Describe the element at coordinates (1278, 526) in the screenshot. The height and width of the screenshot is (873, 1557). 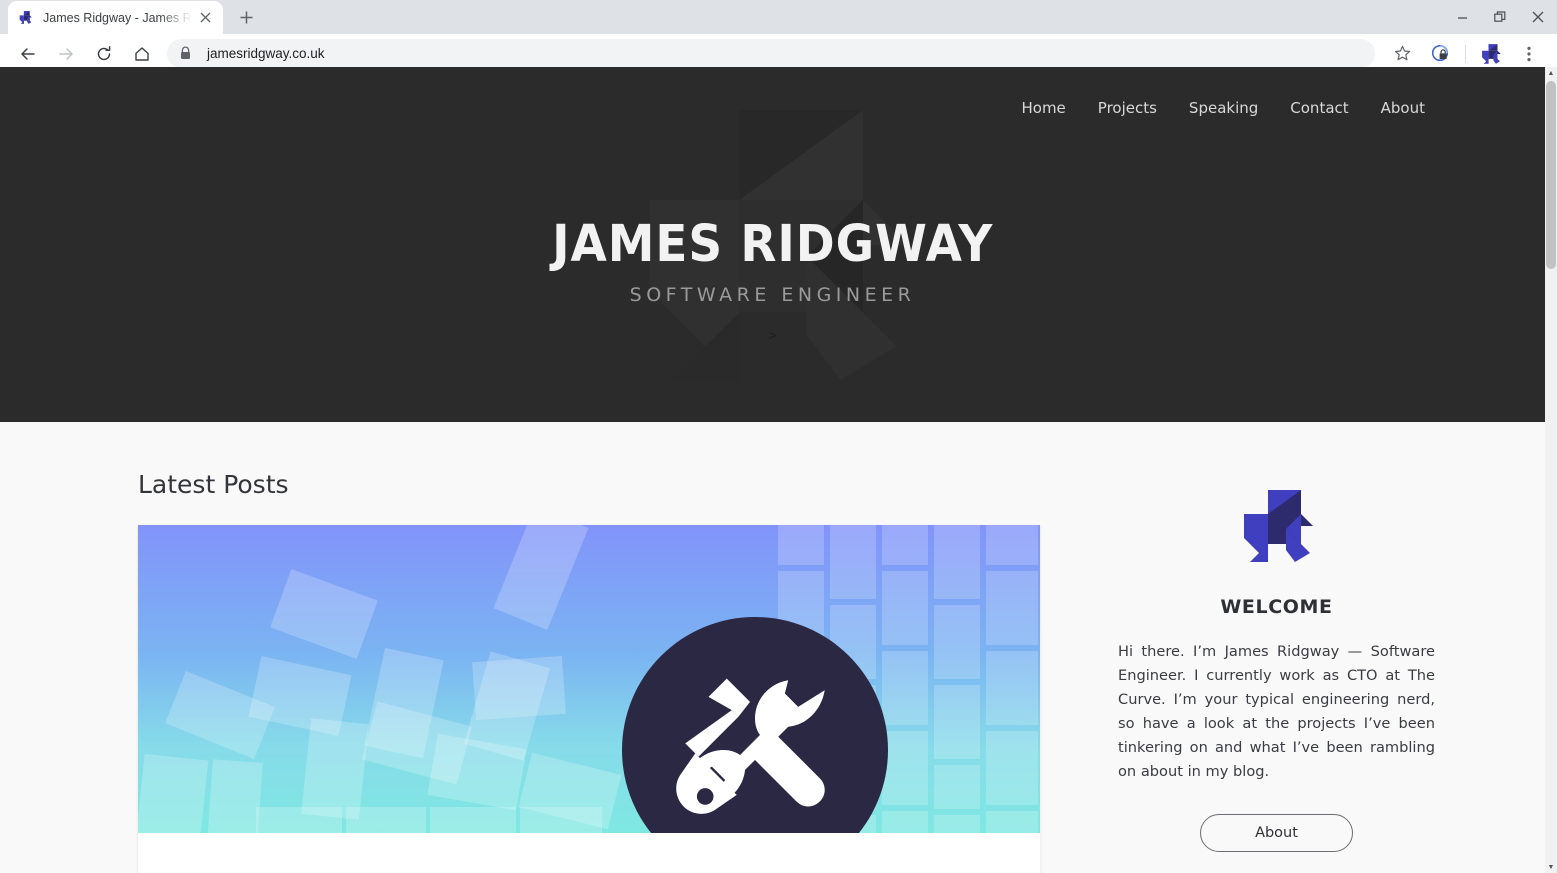
I see `jr-monogram-logo` at that location.